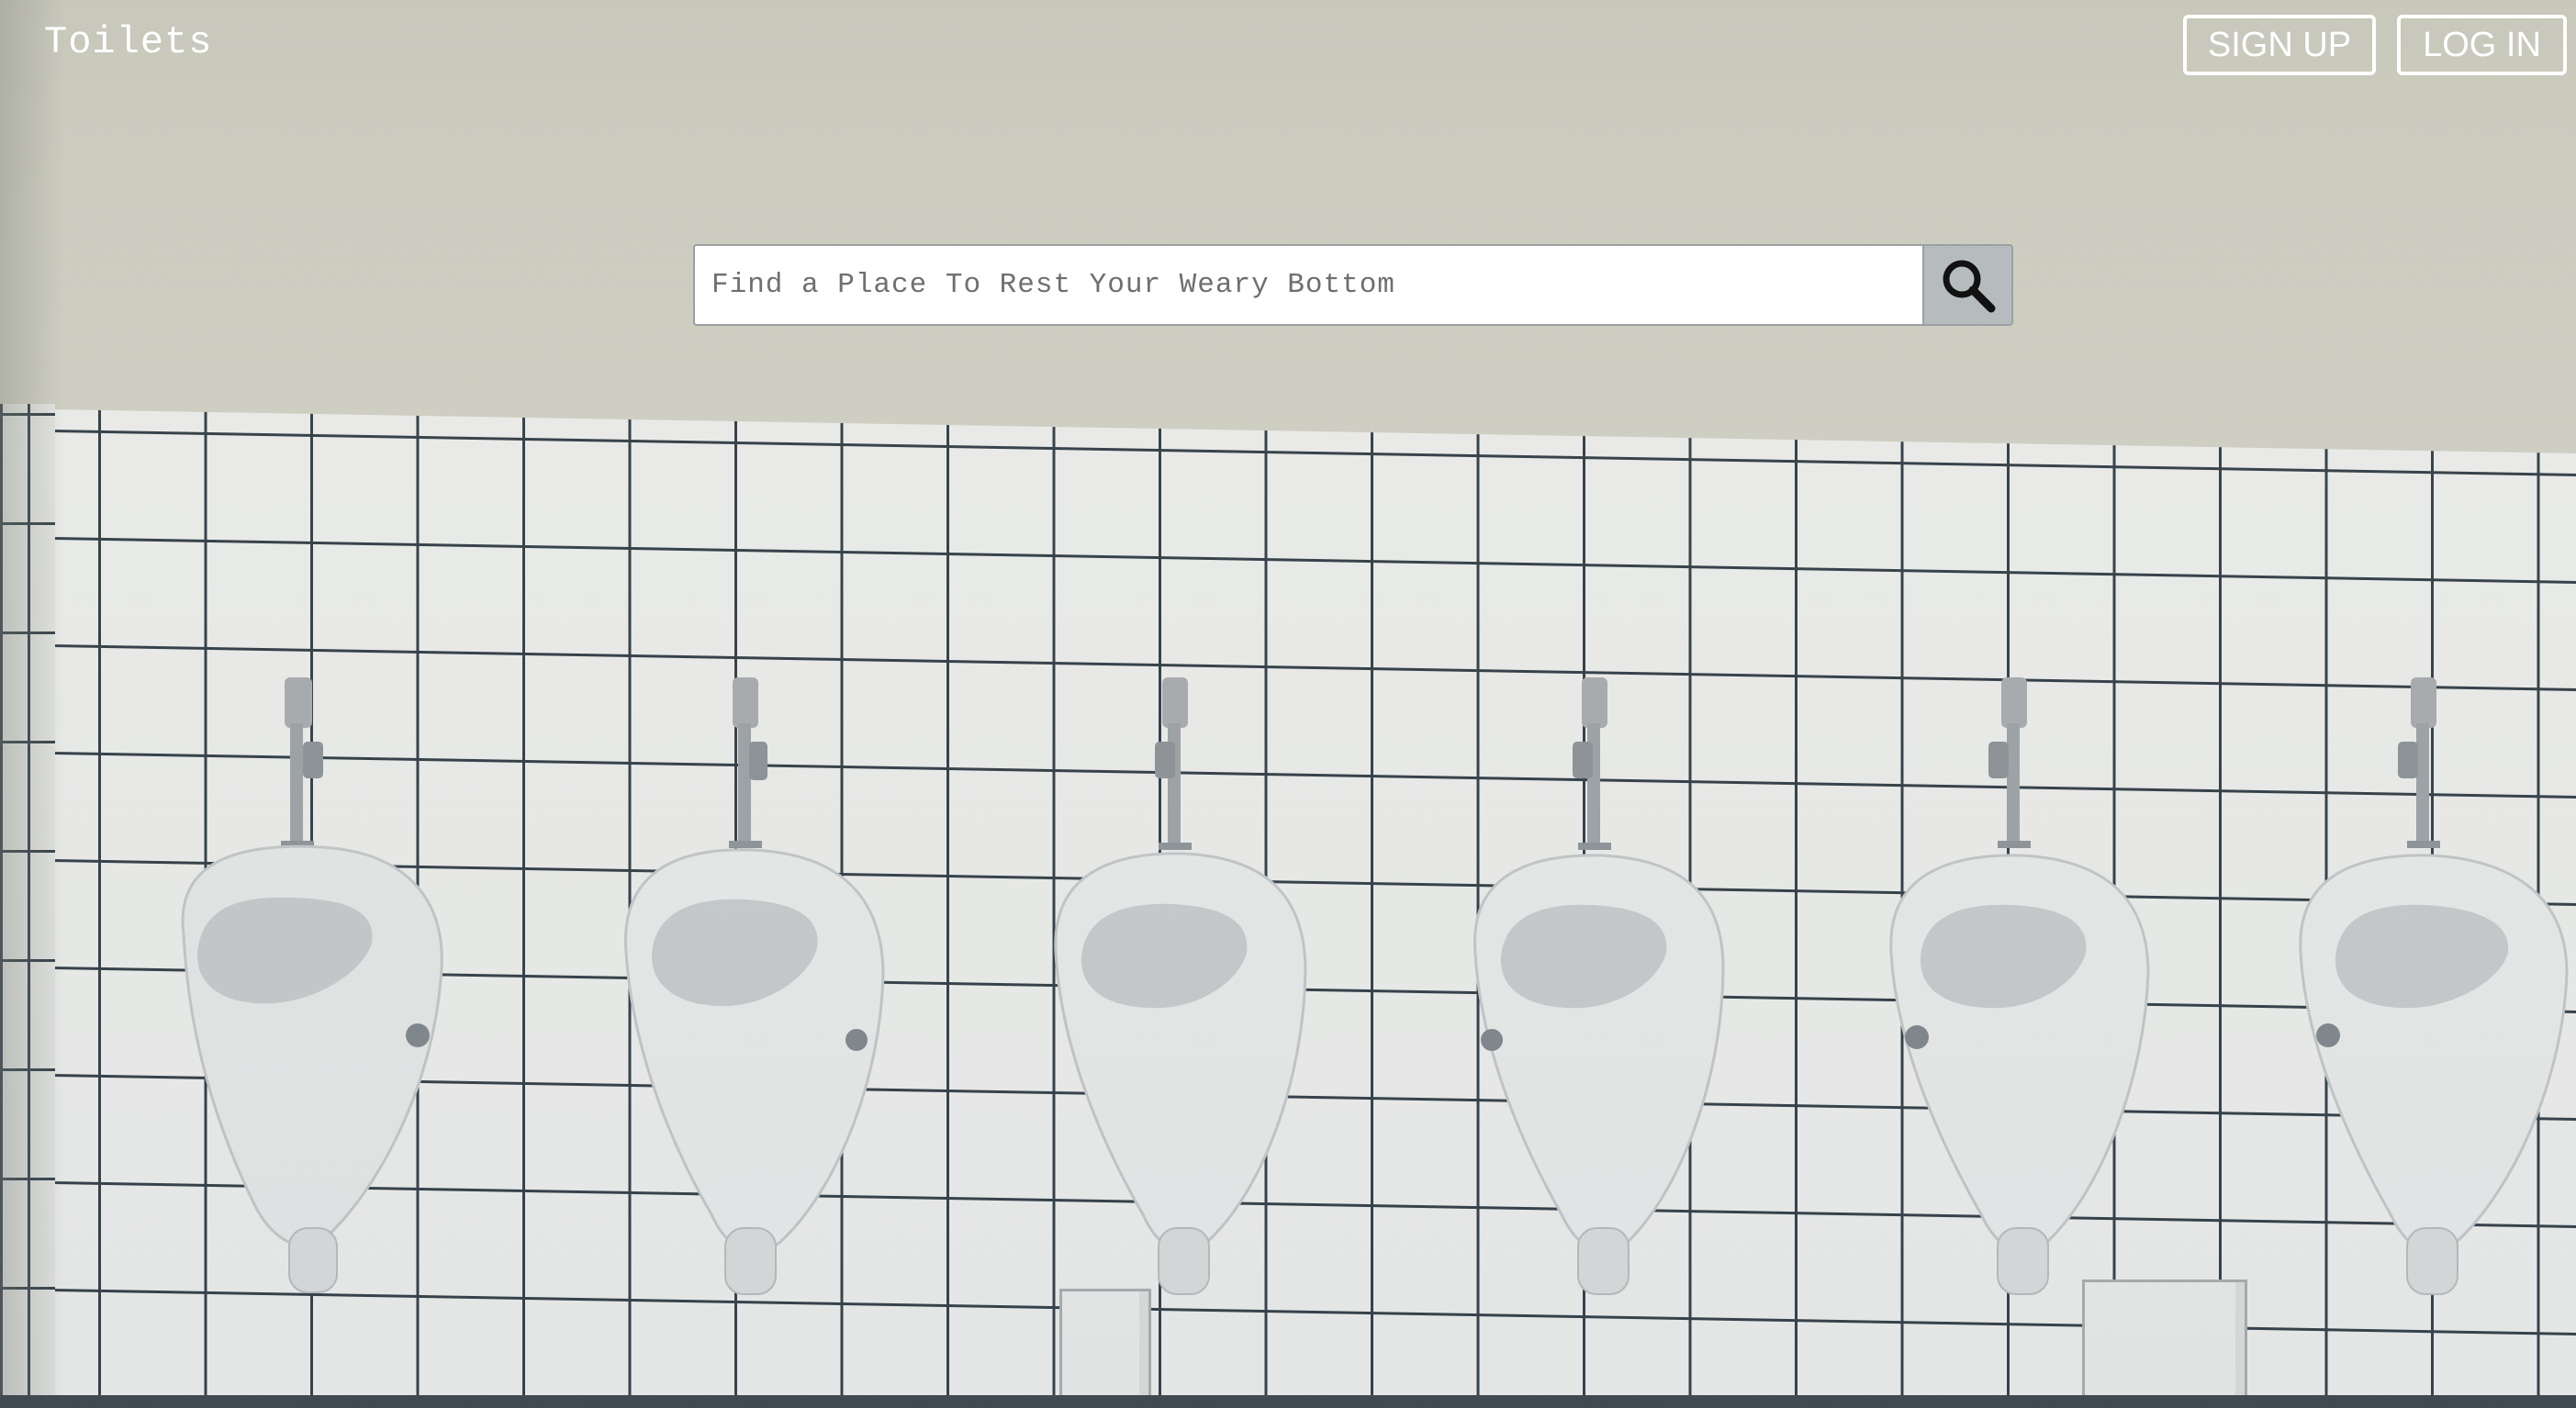 The image size is (2576, 1408). What do you see at coordinates (2482, 45) in the screenshot?
I see `log-in-button: LOG IN` at bounding box center [2482, 45].